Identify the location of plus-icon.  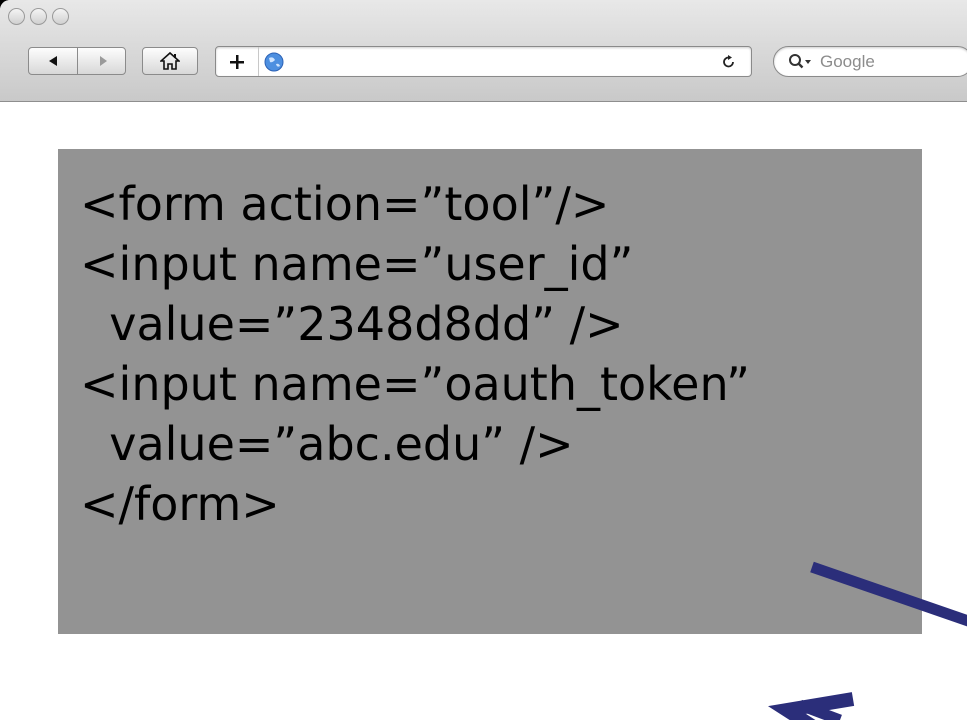
(237, 61).